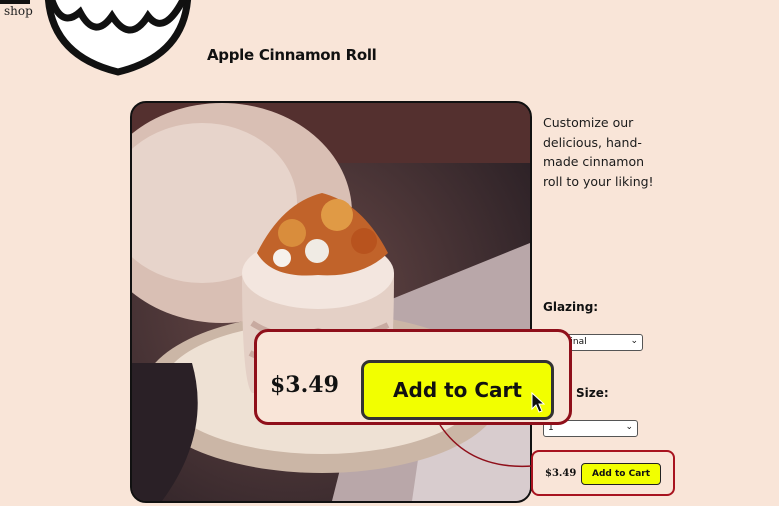 The image size is (779, 506). I want to click on pack-size-label: Size:, so click(592, 393).